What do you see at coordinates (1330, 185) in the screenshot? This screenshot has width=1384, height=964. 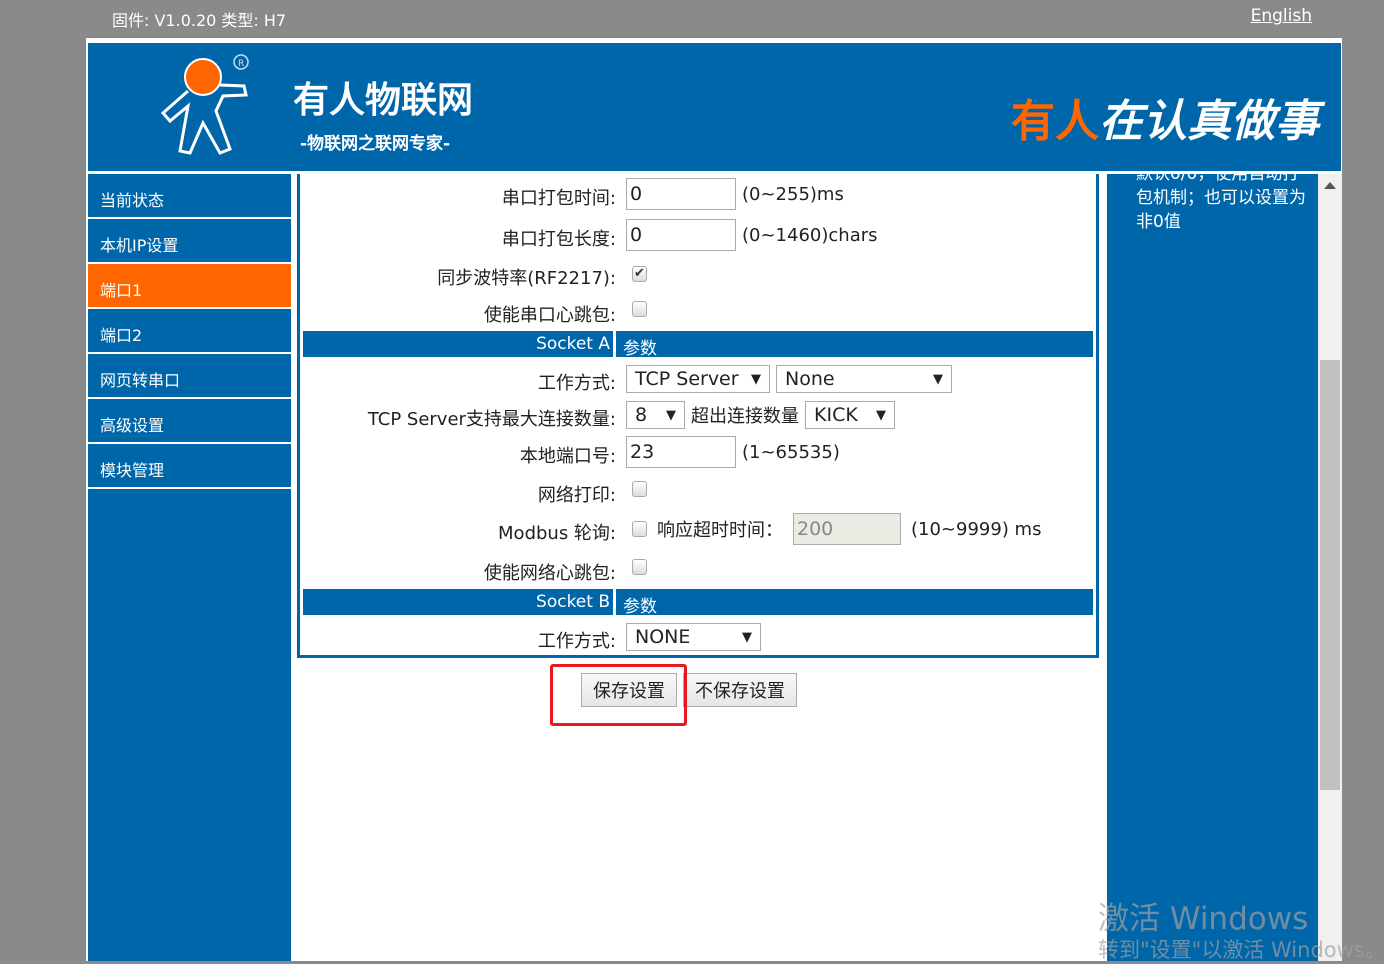 I see `scroll-up-icon` at bounding box center [1330, 185].